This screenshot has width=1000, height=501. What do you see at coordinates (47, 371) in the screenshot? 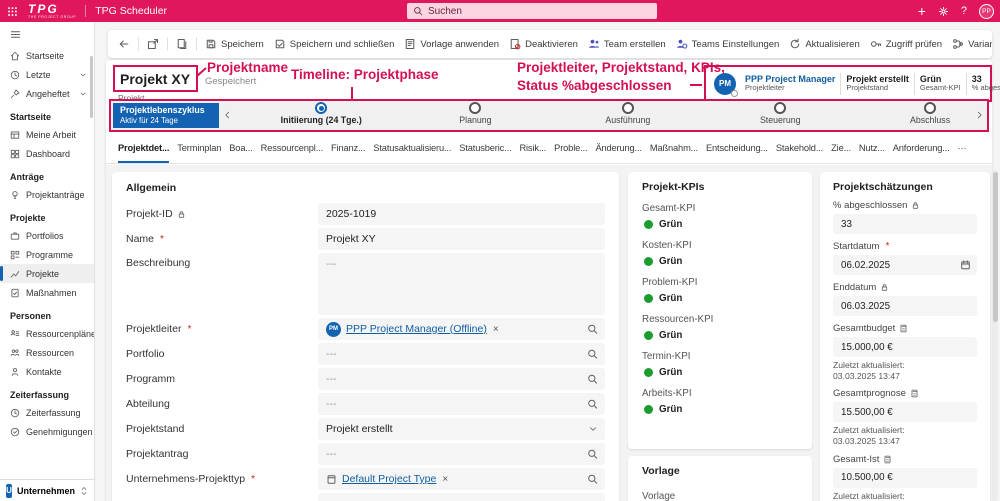
I see `sidebar-item-kontakte: Kontakte` at bounding box center [47, 371].